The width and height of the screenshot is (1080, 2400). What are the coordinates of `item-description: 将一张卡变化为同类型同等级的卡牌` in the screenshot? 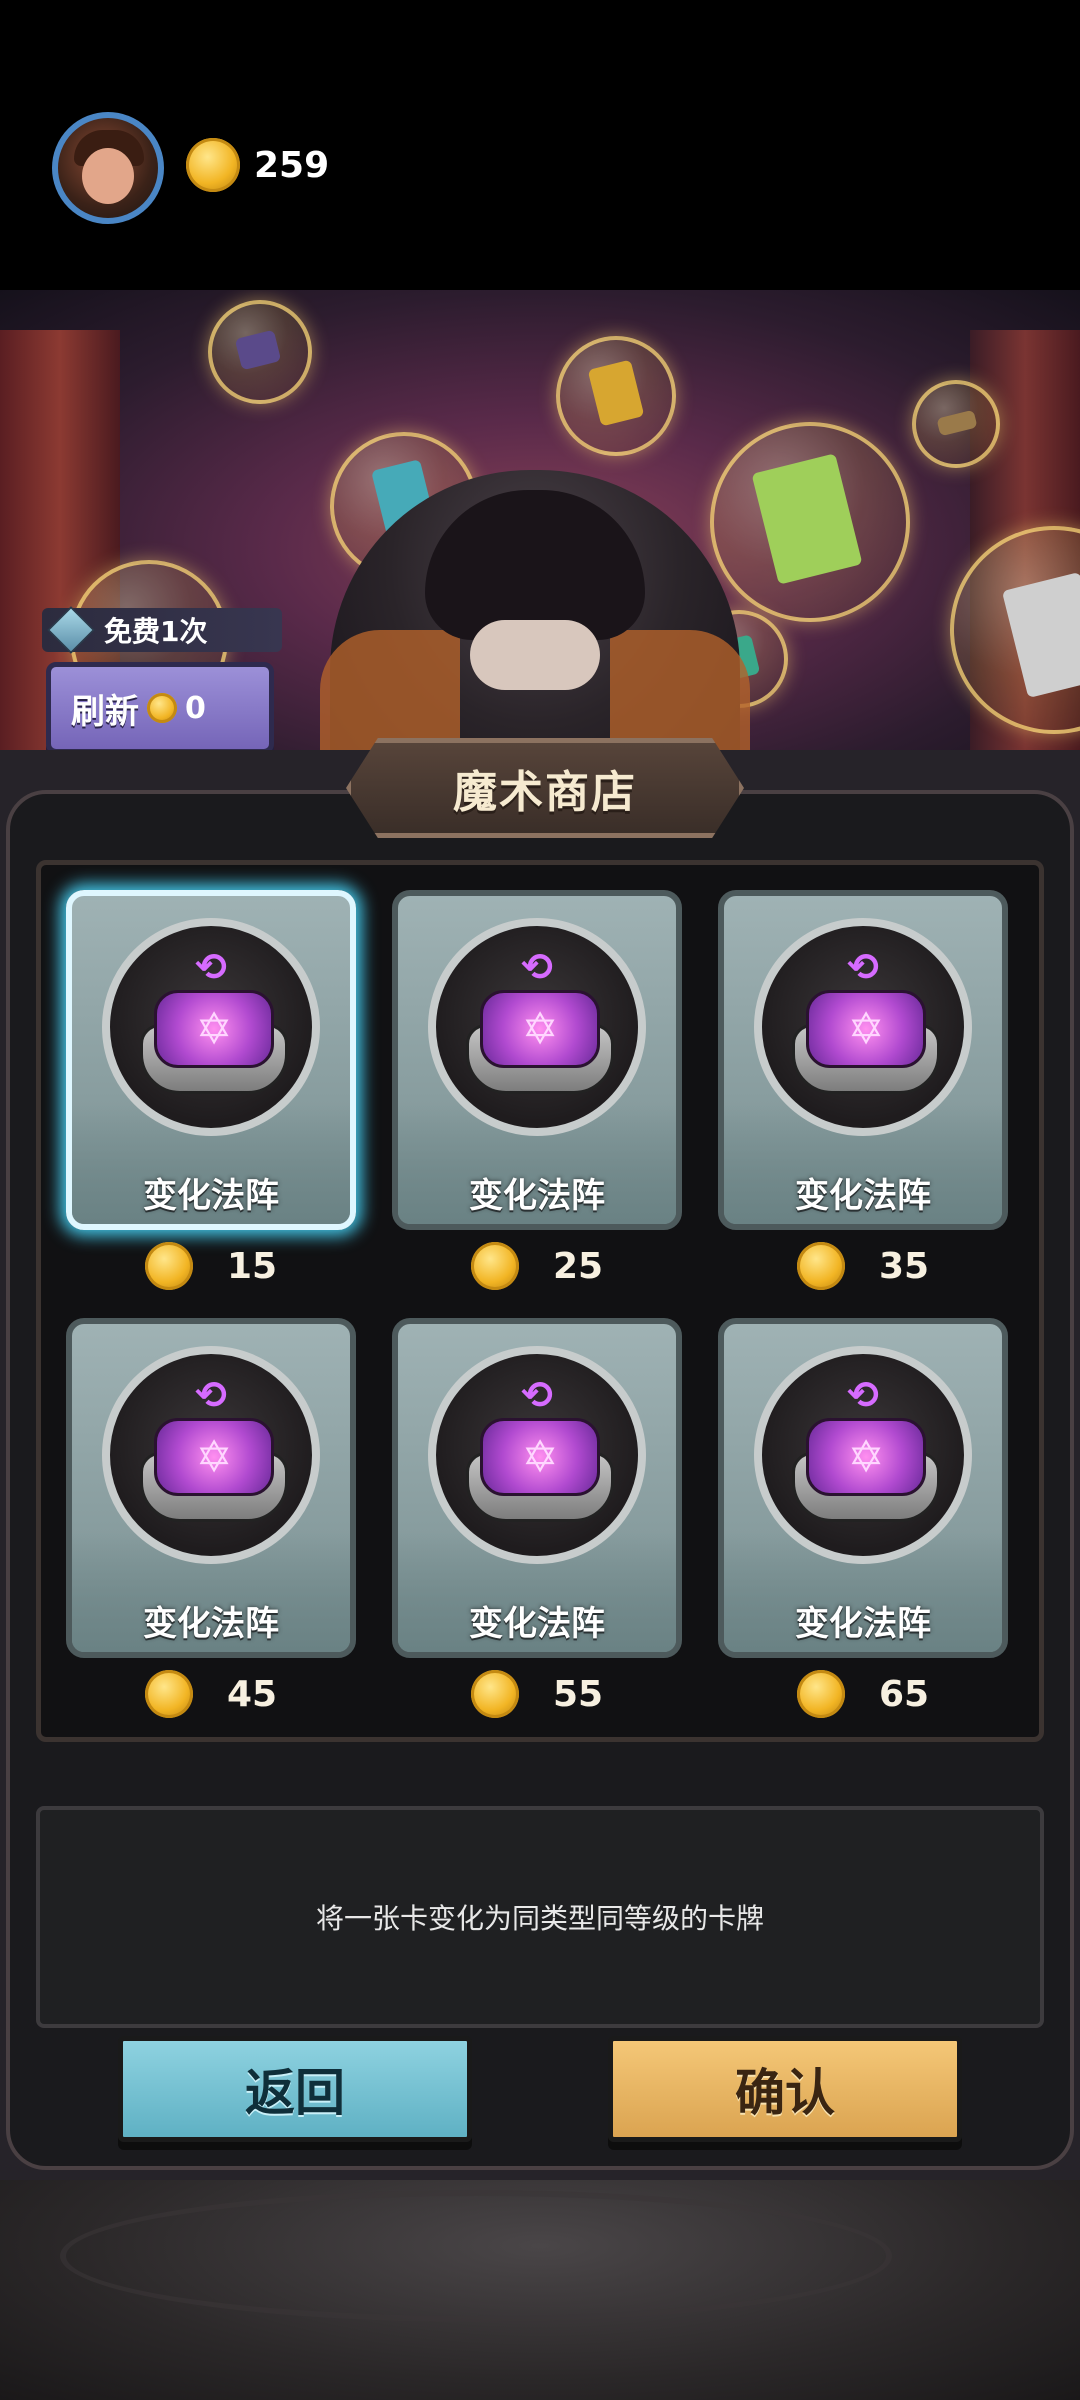 It's located at (539, 1918).